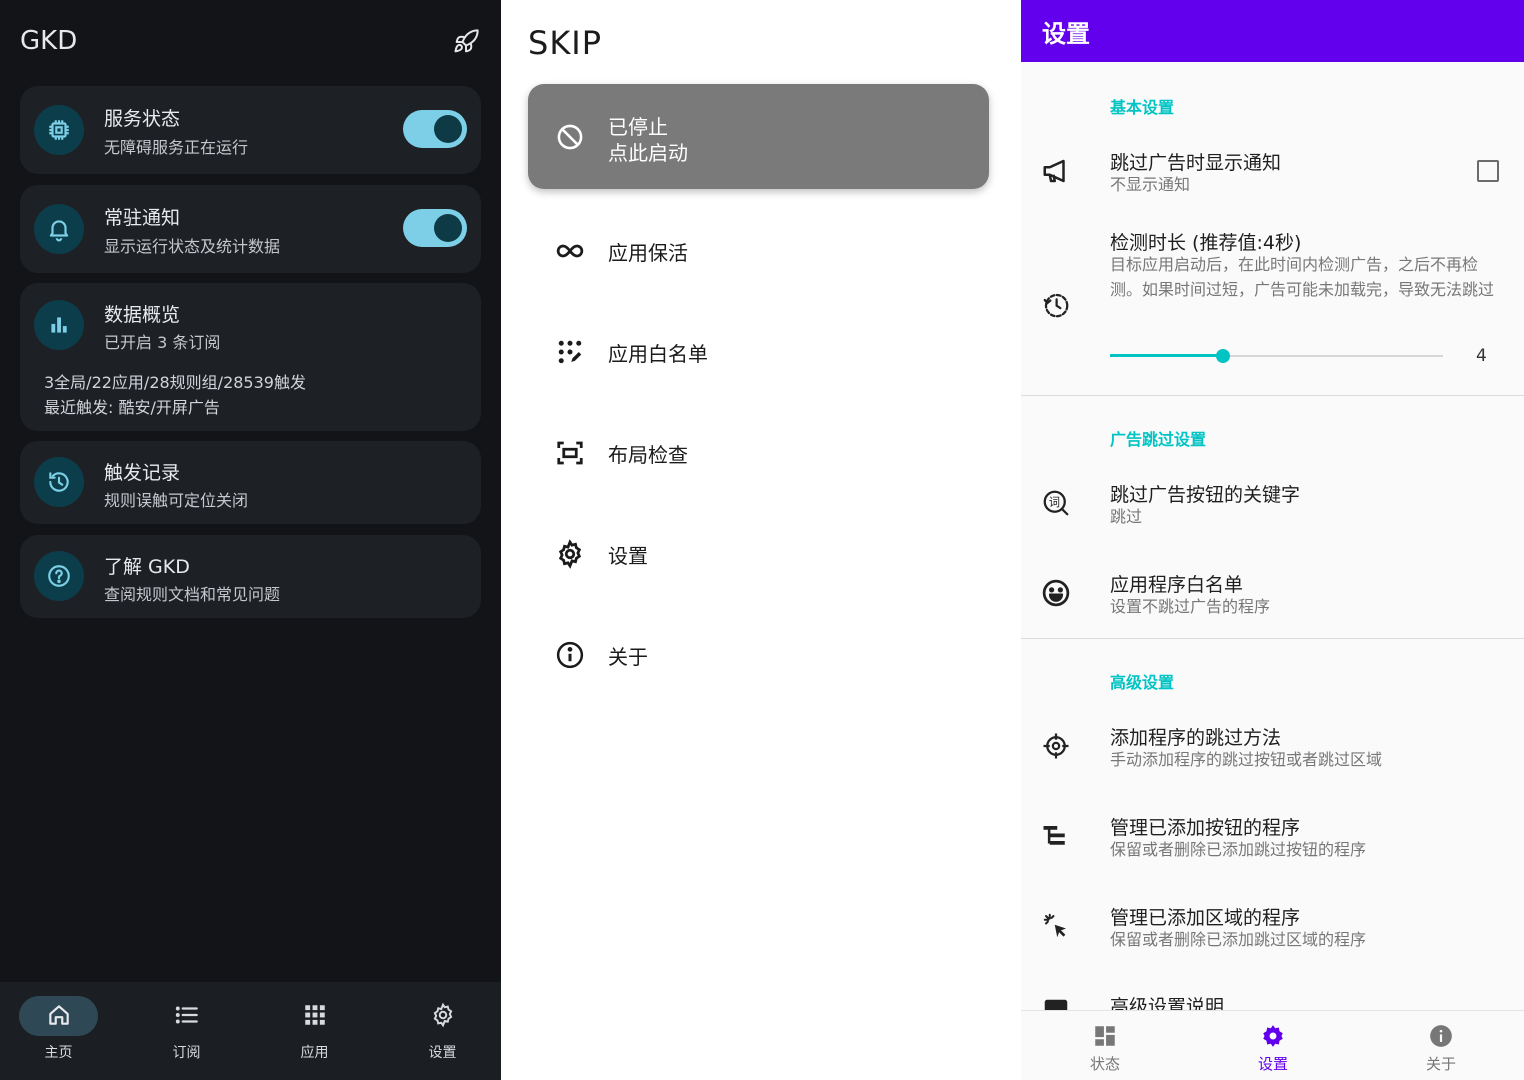 The image size is (1524, 1080). I want to click on about-gkd-title: 了解 GKD, so click(147, 567).